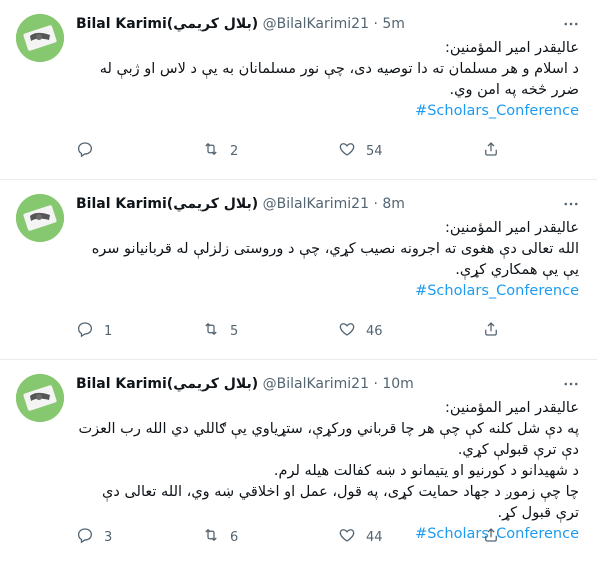 This screenshot has height=571, width=597. I want to click on like-button: 54, so click(360, 151).